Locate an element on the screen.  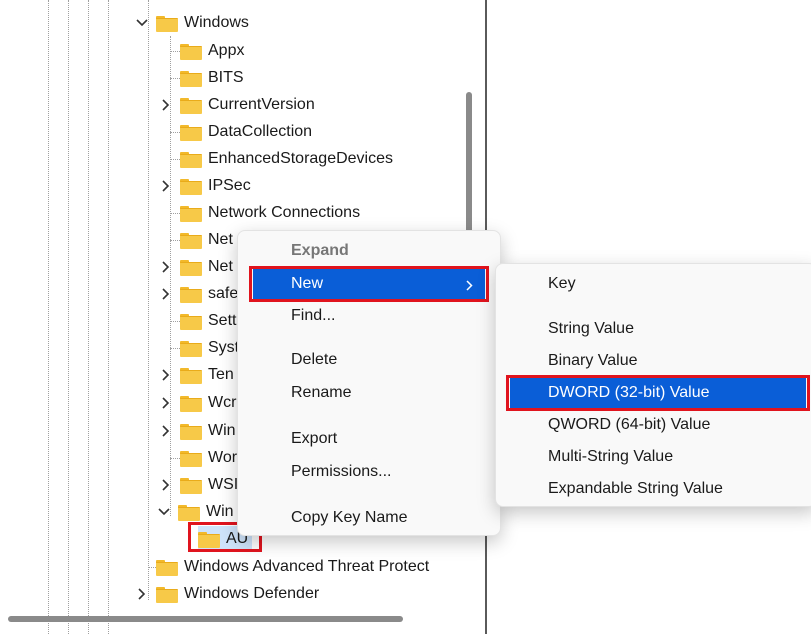
tree-item-label: Wor is located at coordinates (223, 457).